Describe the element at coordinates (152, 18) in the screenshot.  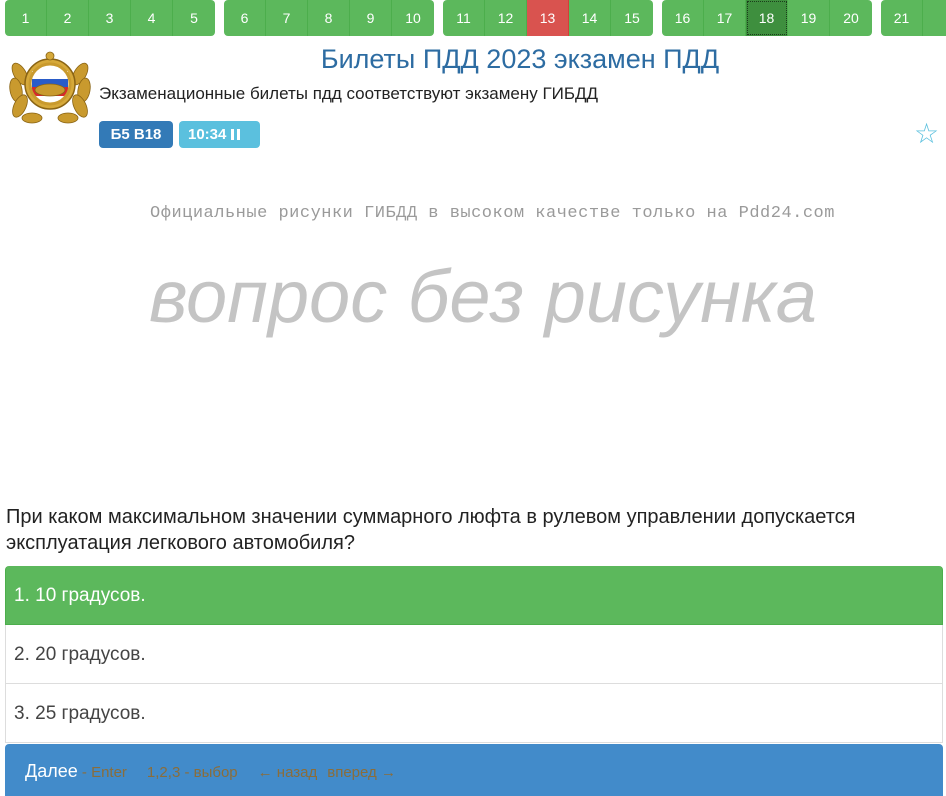
I see `question-button: 4` at that location.